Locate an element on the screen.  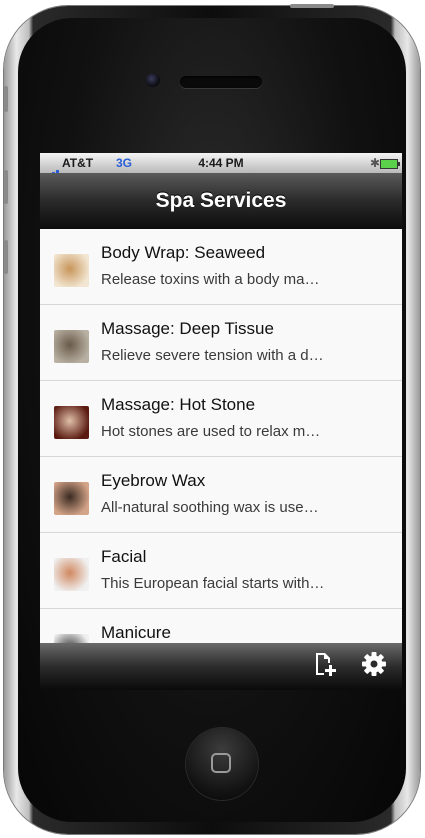
mute-switch is located at coordinates (6, 99).